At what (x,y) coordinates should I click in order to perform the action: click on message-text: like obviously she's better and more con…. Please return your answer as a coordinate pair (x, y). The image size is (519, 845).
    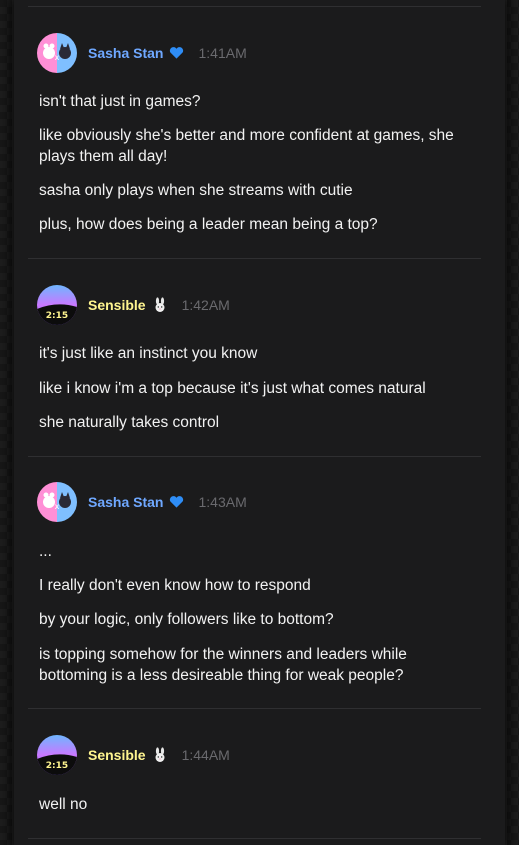
    Looking at the image, I should click on (246, 146).